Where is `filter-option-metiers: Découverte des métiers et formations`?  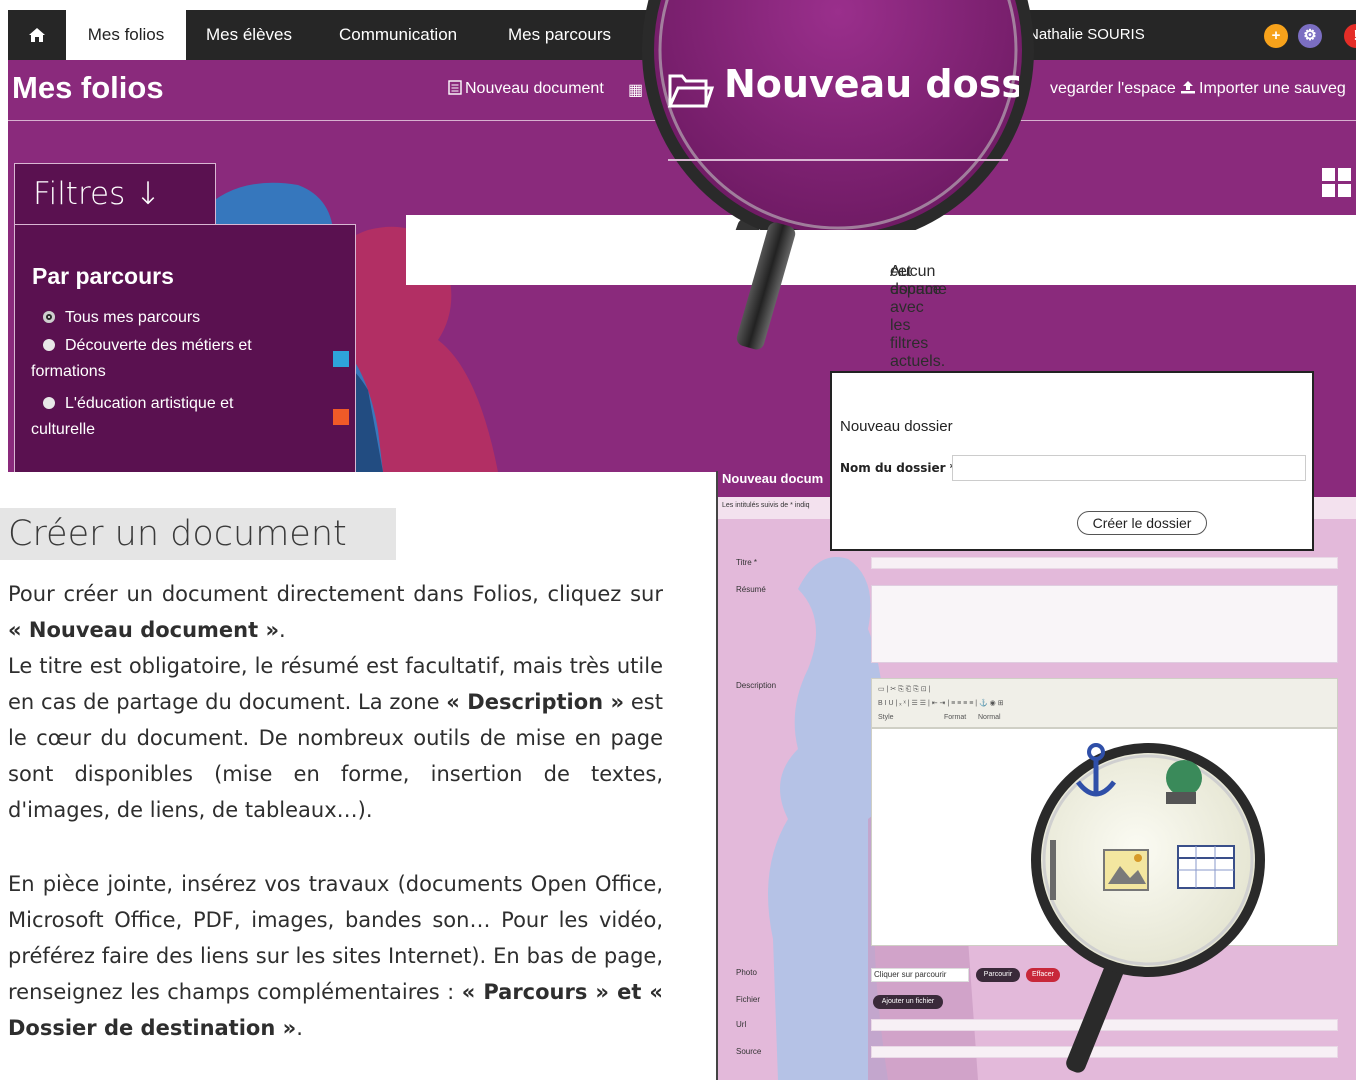 filter-option-metiers: Découverte des métiers et formations is located at coordinates (166, 359).